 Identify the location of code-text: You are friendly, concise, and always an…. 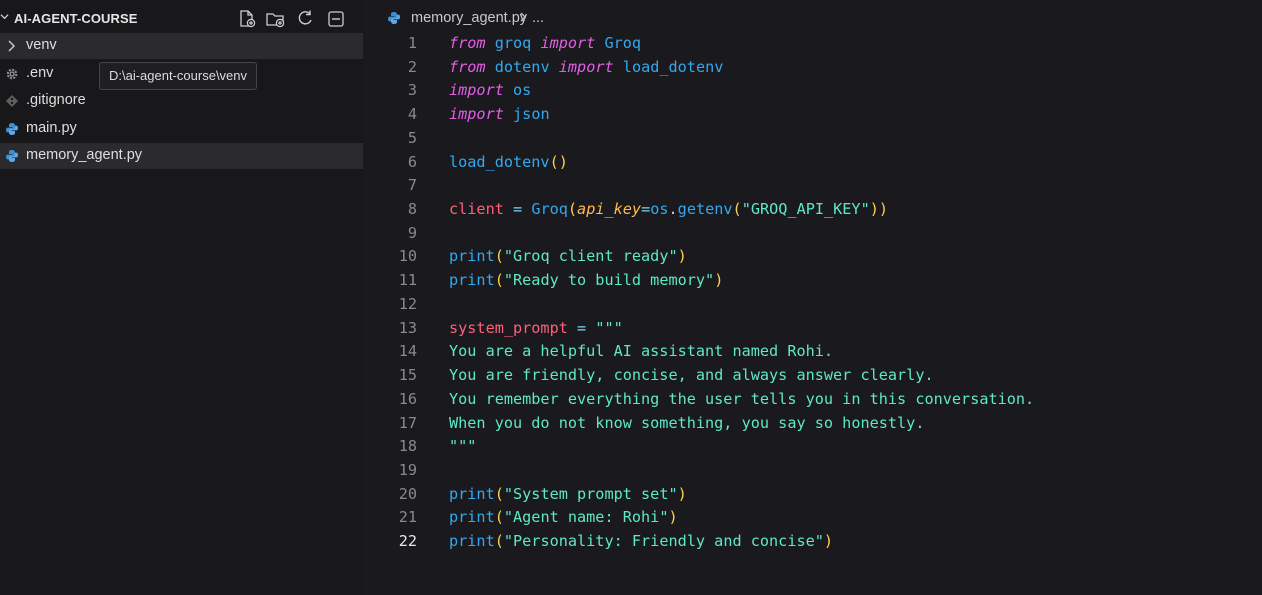
(691, 376).